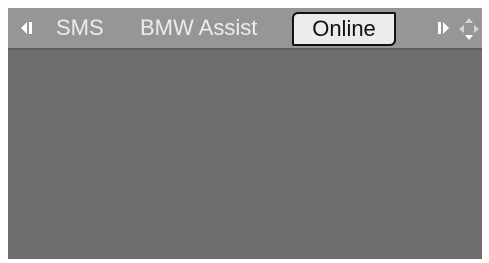 The image size is (489, 263). I want to click on tab-bar: SMS BMW Assist Online, so click(245, 28).